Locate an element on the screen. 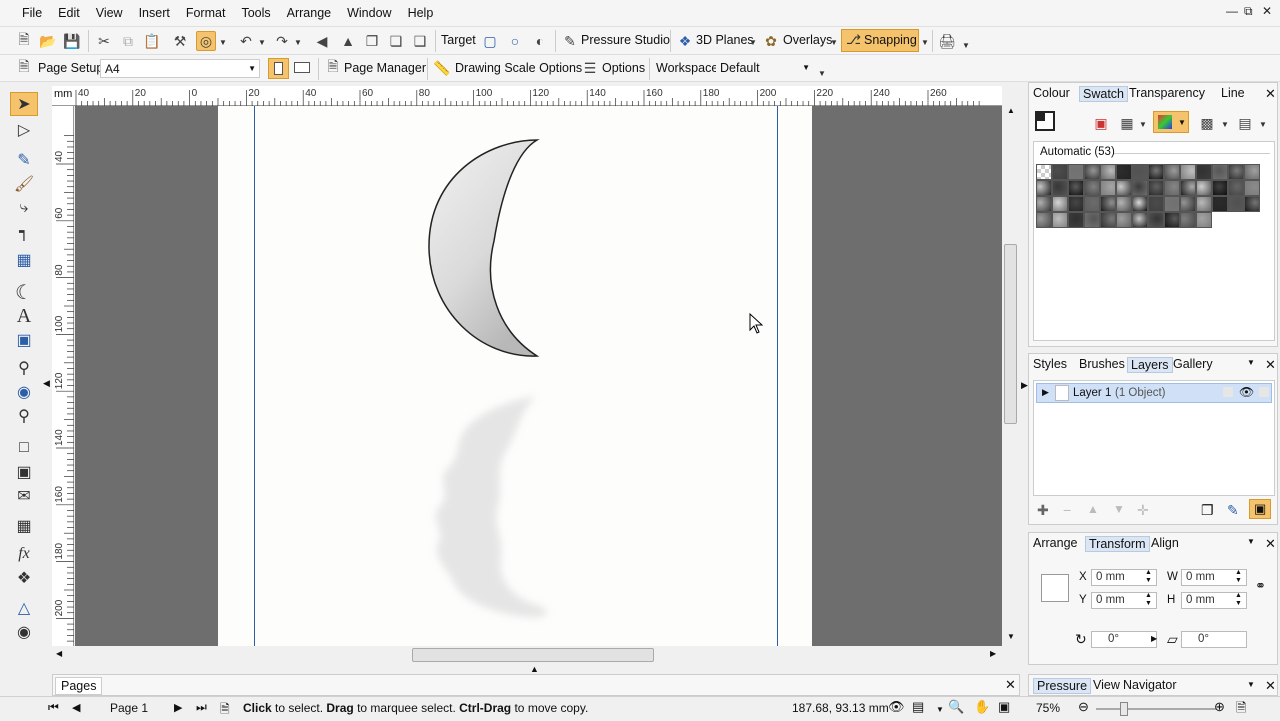 The image size is (1280, 721). menu-arrange: Arrange is located at coordinates (309, 13).